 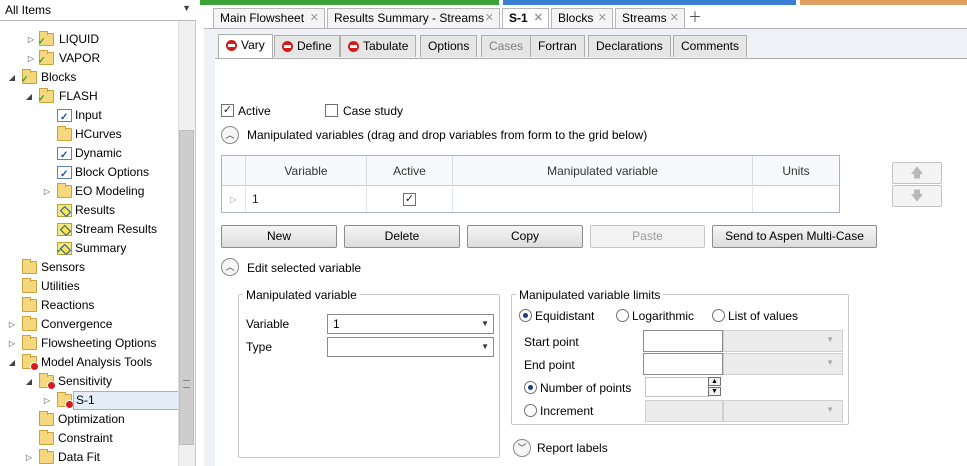 I want to click on doc-tab-streams: Streams ✕, so click(x=650, y=18).